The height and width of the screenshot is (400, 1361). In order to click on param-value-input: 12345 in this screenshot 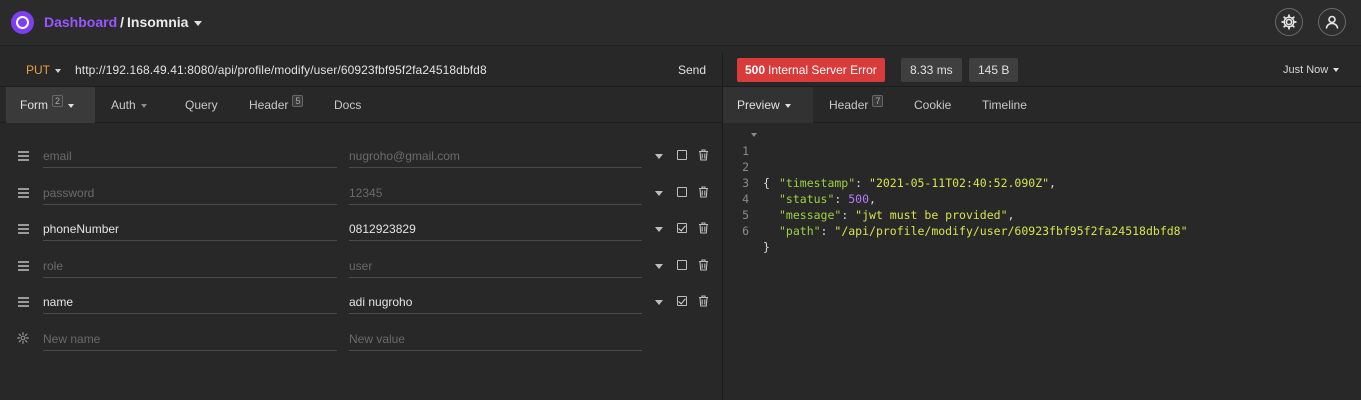, I will do `click(495, 192)`.